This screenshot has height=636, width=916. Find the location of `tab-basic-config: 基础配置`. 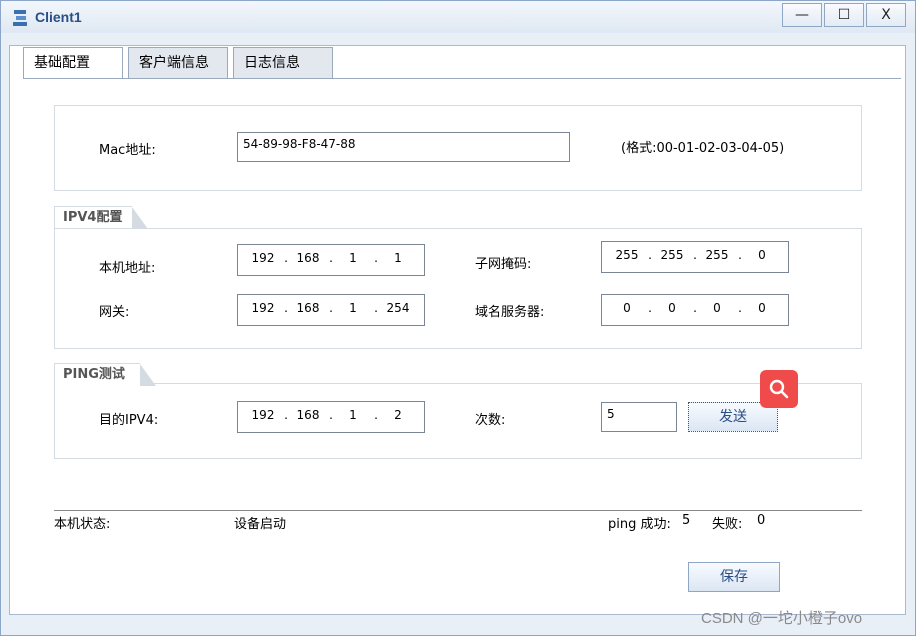

tab-basic-config: 基础配置 is located at coordinates (73, 63).